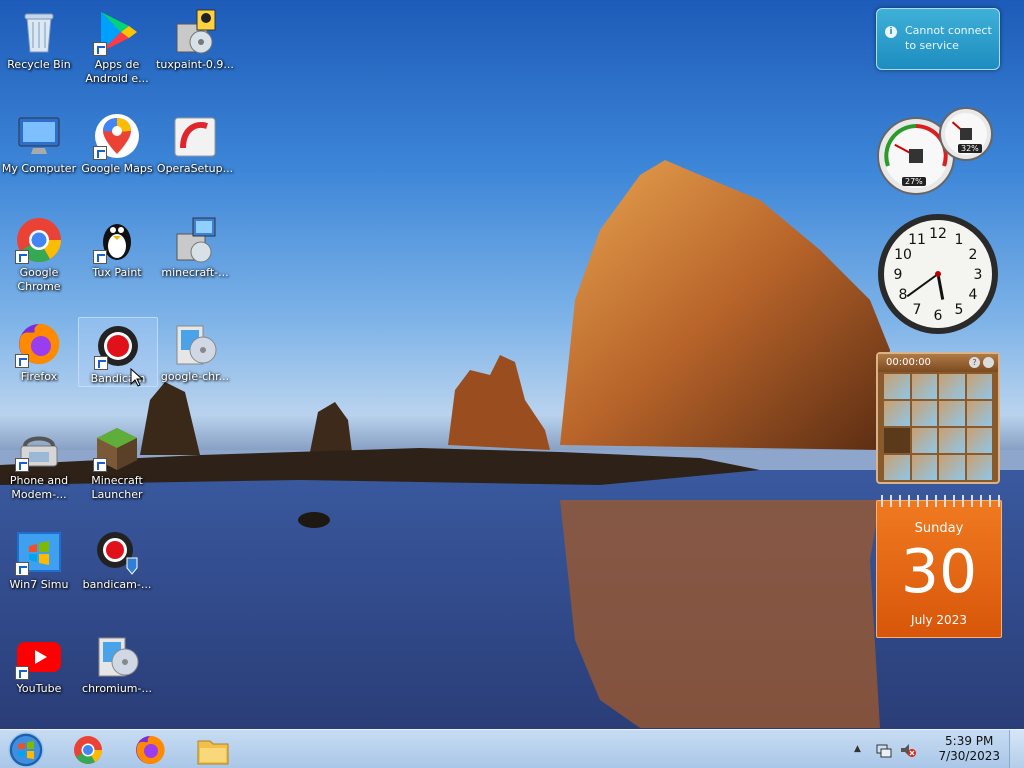 The image size is (1024, 768). Describe the element at coordinates (212, 750) in the screenshot. I see `taskbar-explorer-button` at that location.